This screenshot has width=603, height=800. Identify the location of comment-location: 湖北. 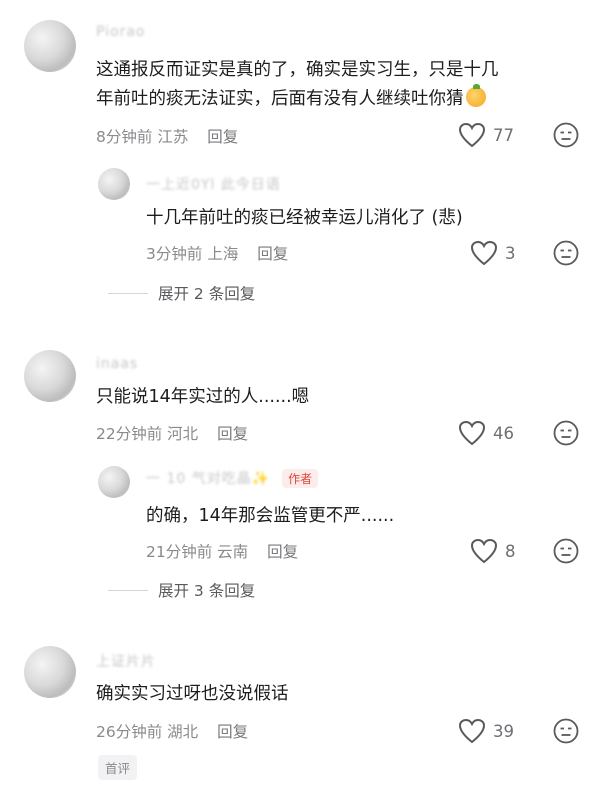
(183, 732).